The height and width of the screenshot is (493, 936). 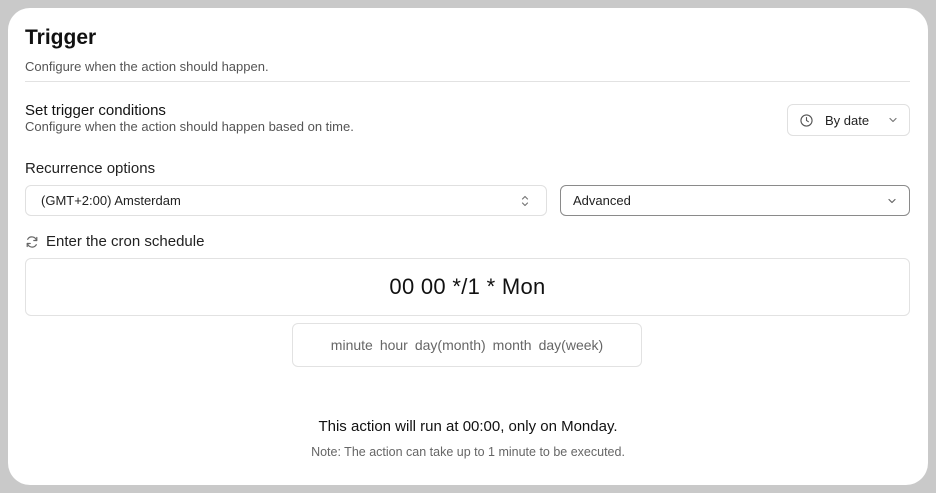 I want to click on cron-expression-value: 00 00 */1 * Mon, so click(x=467, y=286).